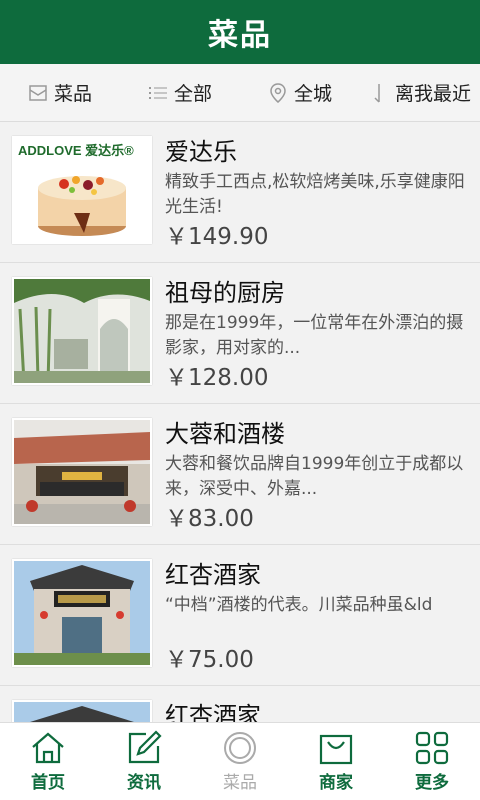  Describe the element at coordinates (217, 378) in the screenshot. I see `dish-price: ￥128.00` at that location.